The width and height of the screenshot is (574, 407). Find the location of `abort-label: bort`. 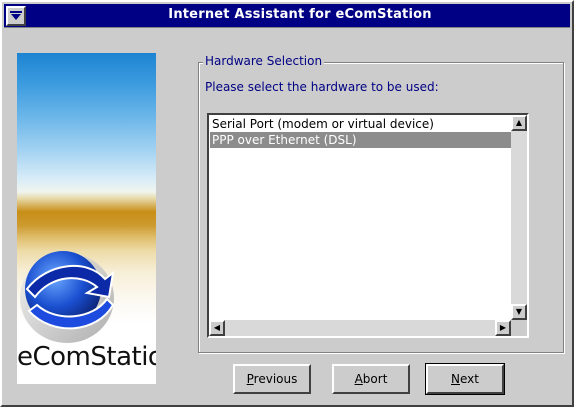

abort-label: bort is located at coordinates (375, 379).